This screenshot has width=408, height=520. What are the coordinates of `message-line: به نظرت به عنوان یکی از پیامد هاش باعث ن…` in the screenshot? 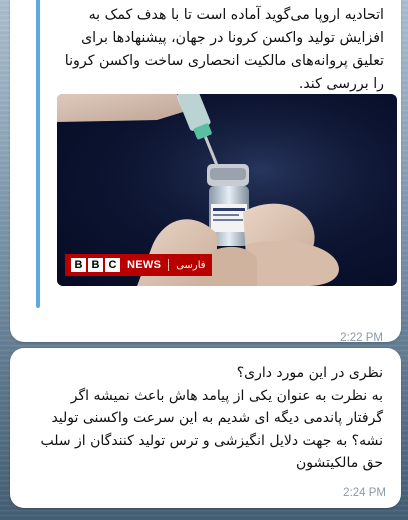 It's located at (226, 395).